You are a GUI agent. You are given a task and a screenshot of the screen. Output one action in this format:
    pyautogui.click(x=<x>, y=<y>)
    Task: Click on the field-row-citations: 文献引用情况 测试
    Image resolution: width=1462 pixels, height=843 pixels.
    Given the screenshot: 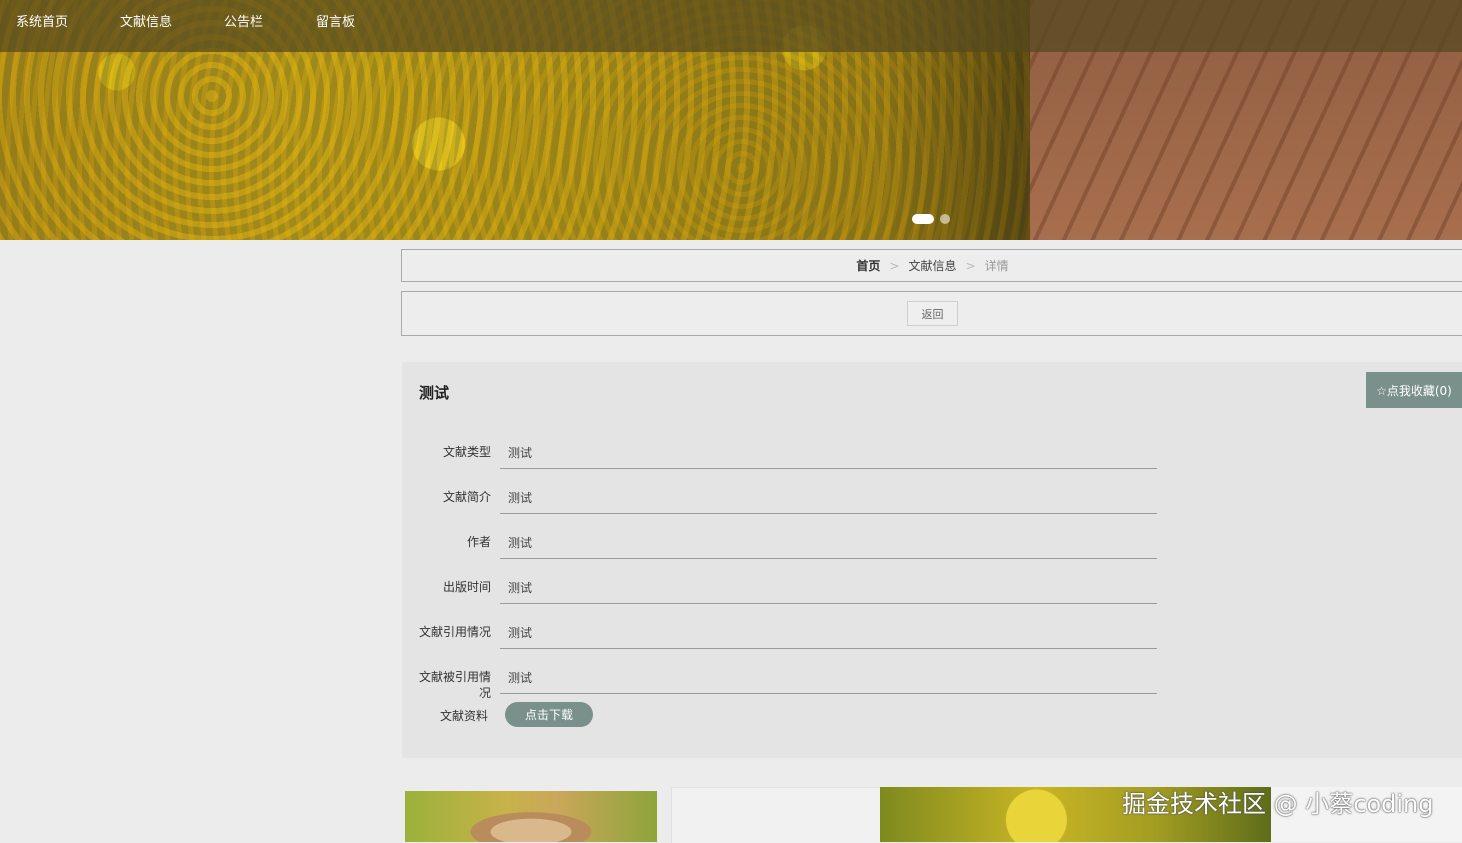 What is the action you would take?
    pyautogui.click(x=780, y=633)
    